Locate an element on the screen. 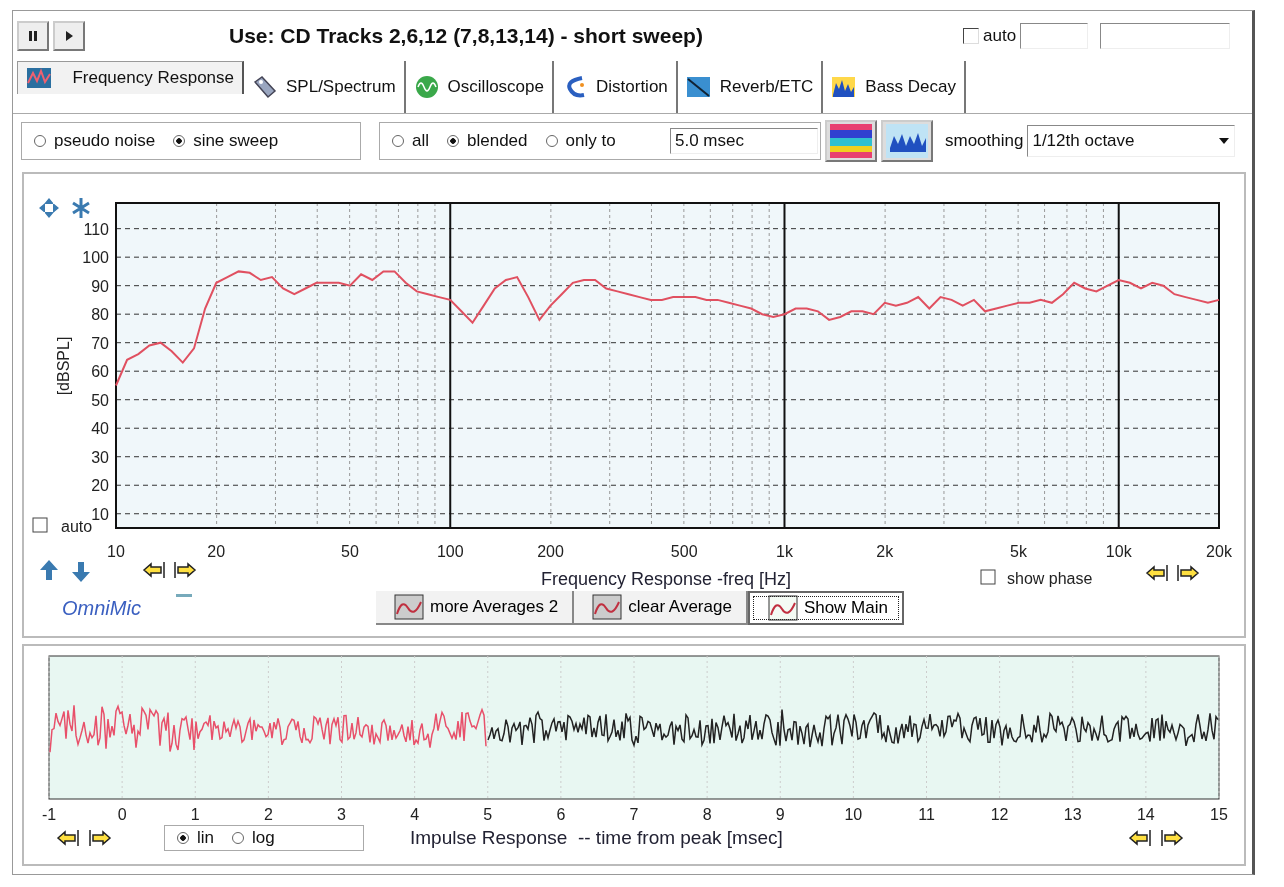 The image size is (1284, 887). chart-icon is located at coordinates (39, 78).